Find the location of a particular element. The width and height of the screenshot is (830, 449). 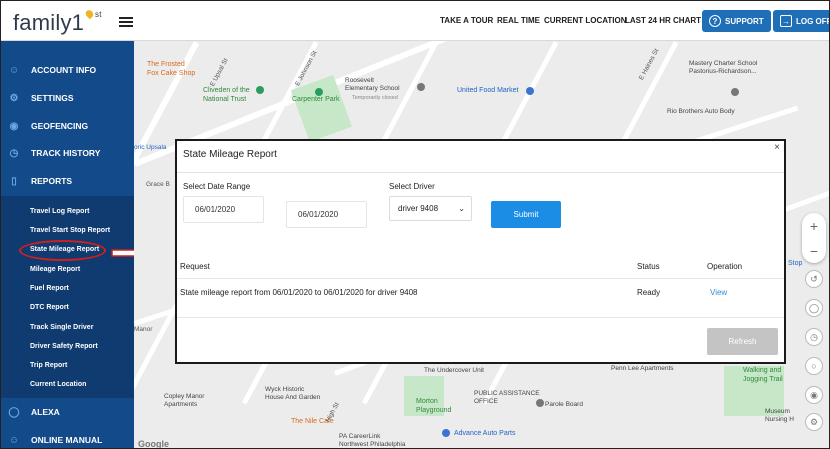

map-poi-stop: Stop is located at coordinates (795, 263).